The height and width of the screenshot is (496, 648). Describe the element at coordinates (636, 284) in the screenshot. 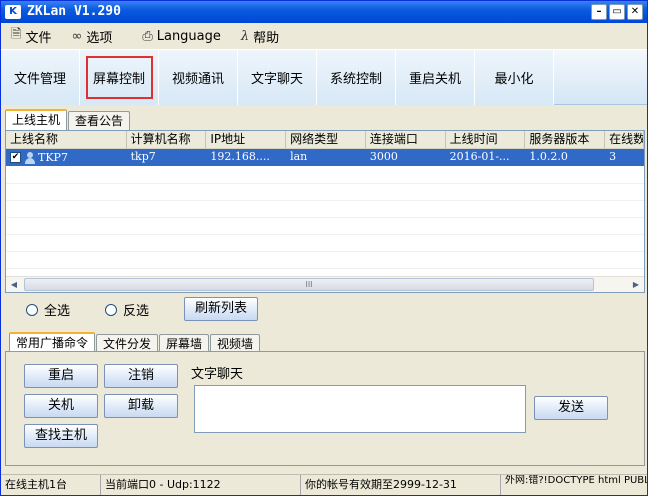

I see `scroll-right-icon: ▶` at that location.